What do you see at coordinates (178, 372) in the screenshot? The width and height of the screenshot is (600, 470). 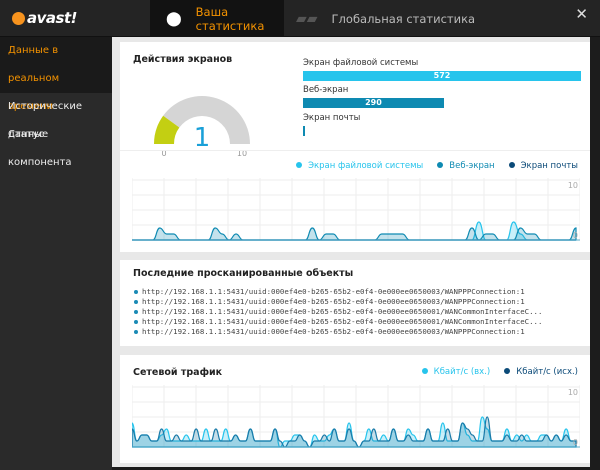 I see `panel-title: Сетевой трафик` at bounding box center [178, 372].